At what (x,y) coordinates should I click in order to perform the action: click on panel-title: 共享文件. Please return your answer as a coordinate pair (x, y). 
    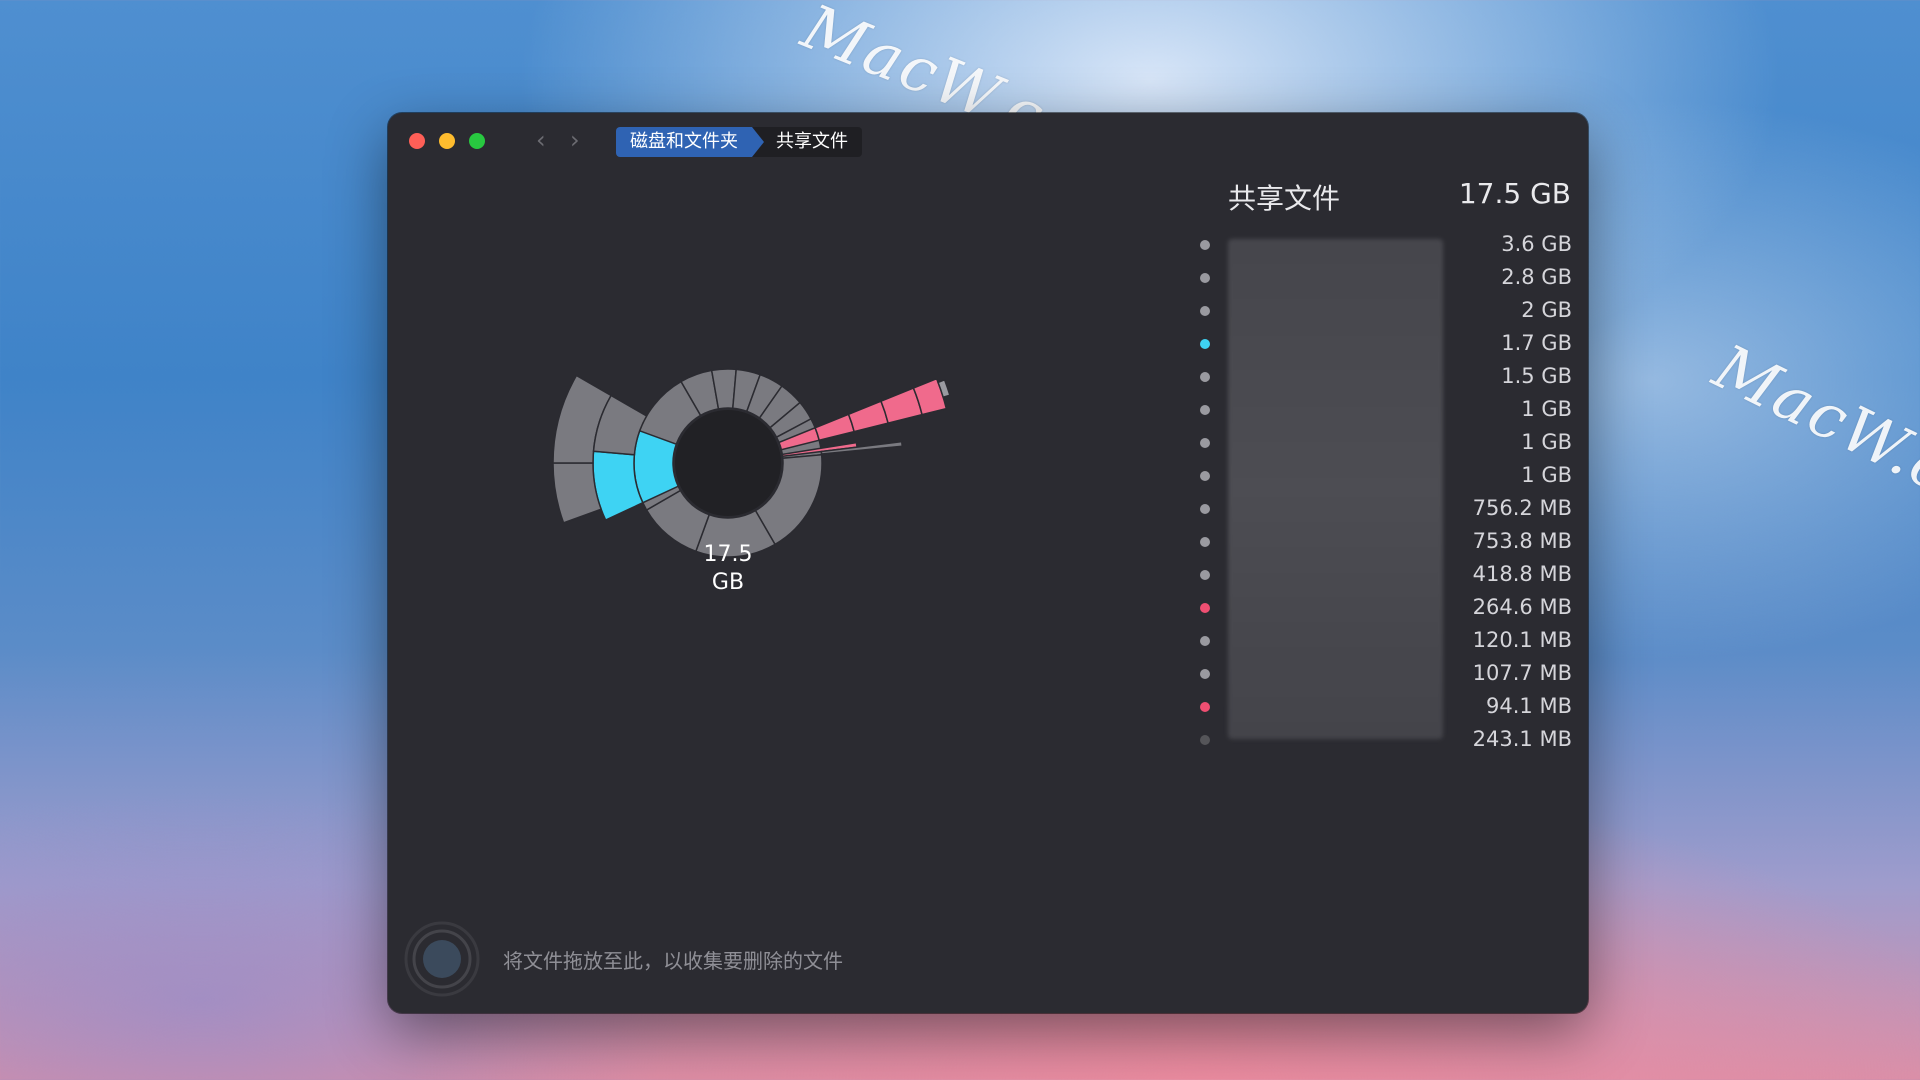
    Looking at the image, I should click on (1284, 198).